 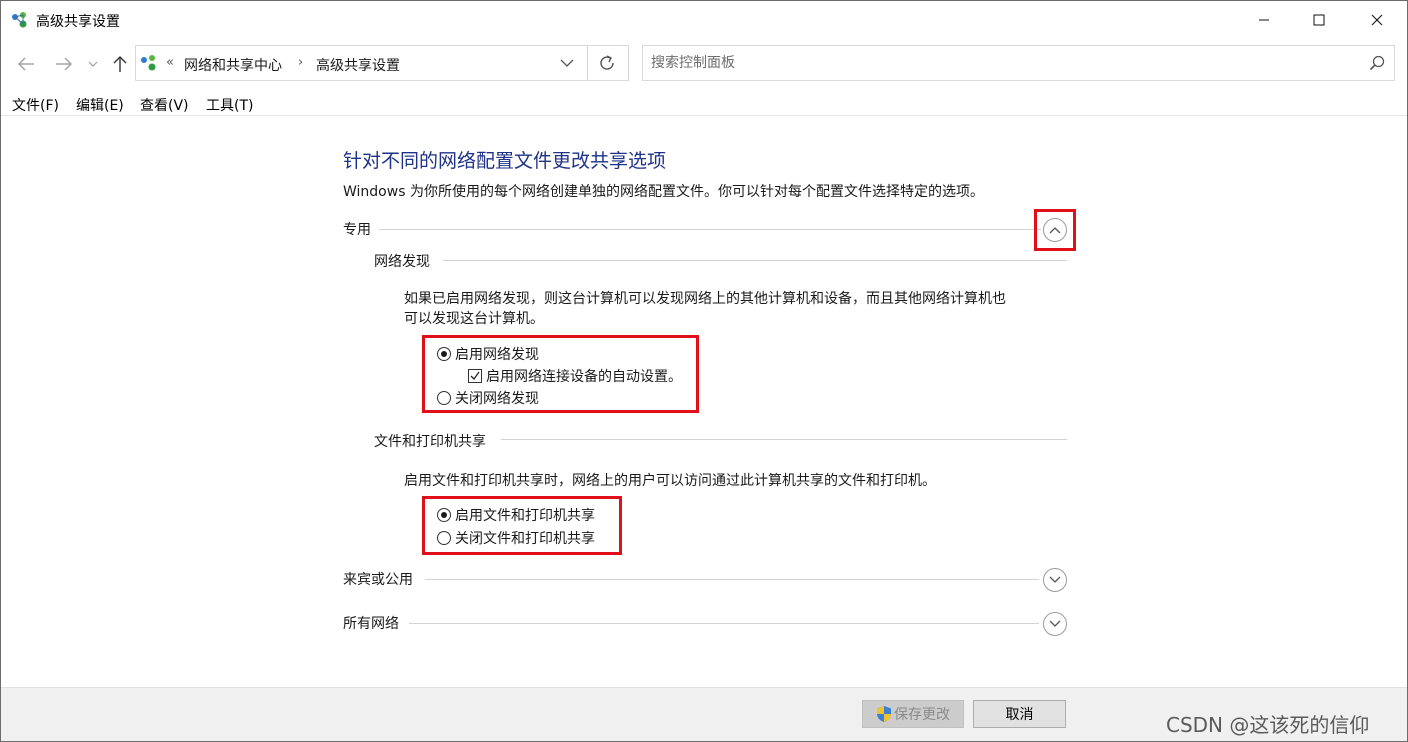 What do you see at coordinates (525, 538) in the screenshot?
I see `disable-file-sharing-label: 关闭文件和打印机共享` at bounding box center [525, 538].